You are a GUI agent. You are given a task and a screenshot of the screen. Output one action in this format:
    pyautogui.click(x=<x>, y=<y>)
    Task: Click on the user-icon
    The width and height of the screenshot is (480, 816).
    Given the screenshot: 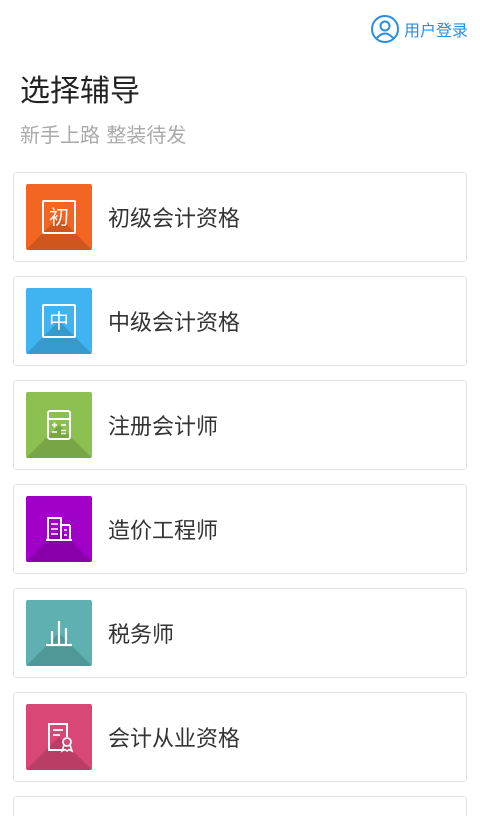 What is the action you would take?
    pyautogui.click(x=384, y=29)
    